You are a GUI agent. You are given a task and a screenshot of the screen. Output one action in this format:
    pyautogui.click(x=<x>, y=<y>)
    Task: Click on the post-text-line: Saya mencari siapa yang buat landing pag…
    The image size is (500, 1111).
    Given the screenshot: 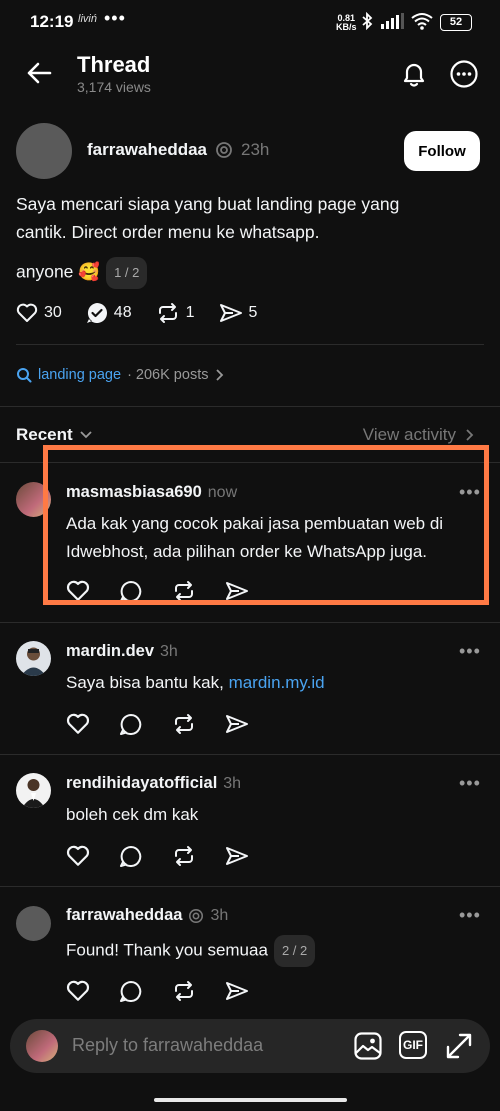 What is the action you would take?
    pyautogui.click(x=208, y=204)
    